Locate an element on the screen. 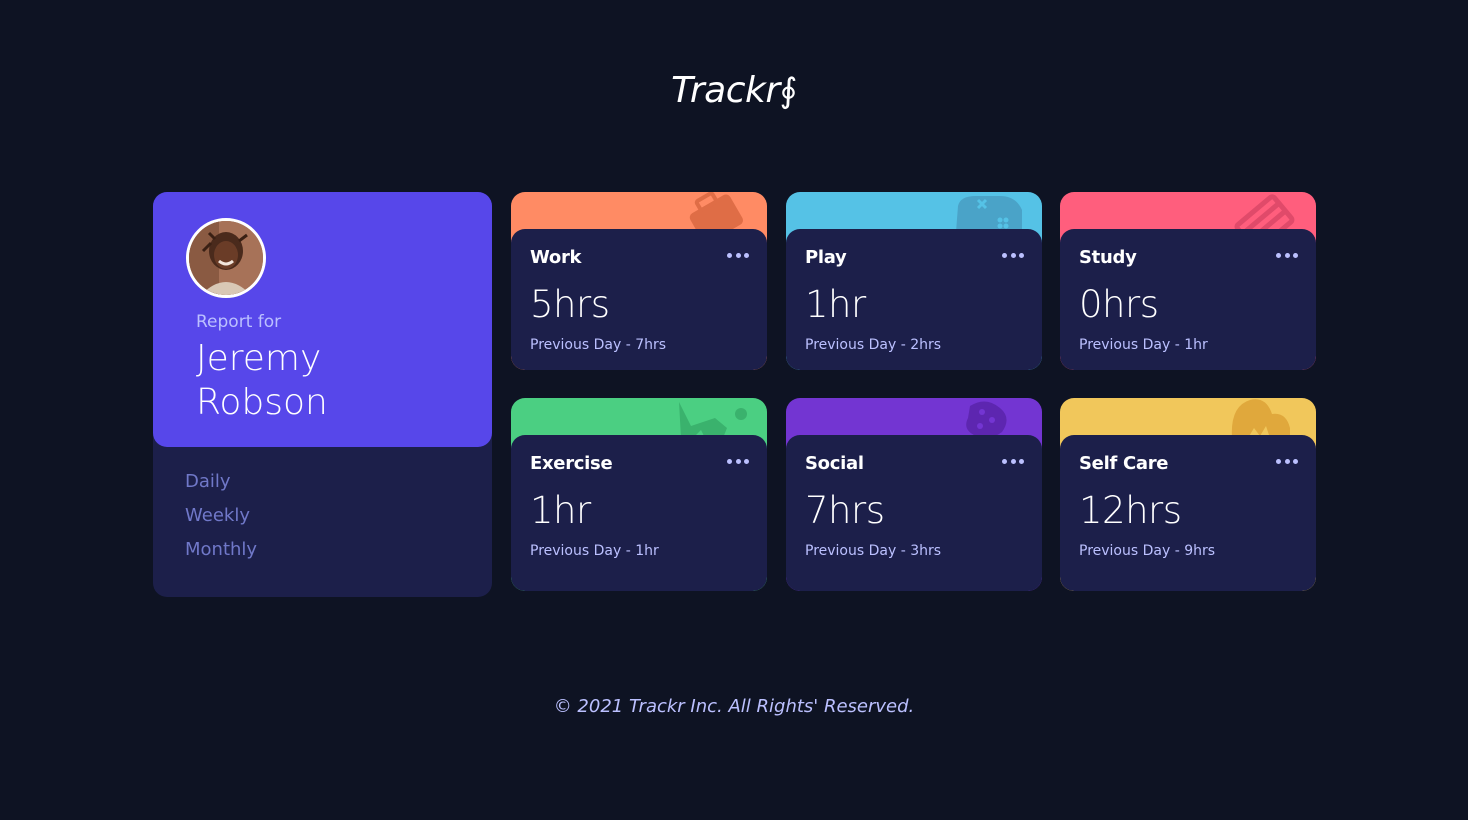  card-previous: Previous Day - 9hrs is located at coordinates (1147, 551).